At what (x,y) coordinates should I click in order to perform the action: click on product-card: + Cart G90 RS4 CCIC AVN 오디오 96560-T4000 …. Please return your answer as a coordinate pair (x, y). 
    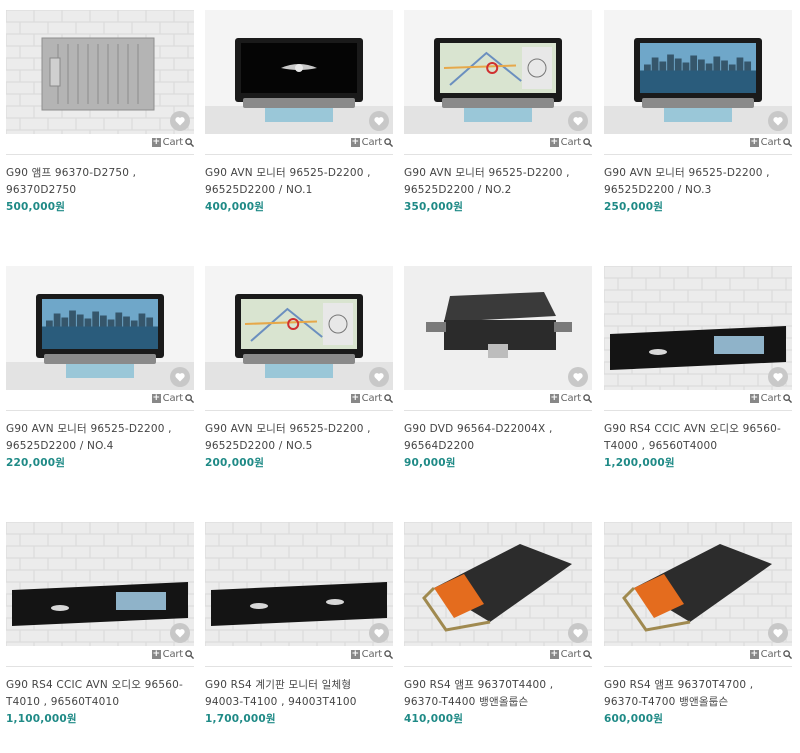
    Looking at the image, I should click on (698, 368).